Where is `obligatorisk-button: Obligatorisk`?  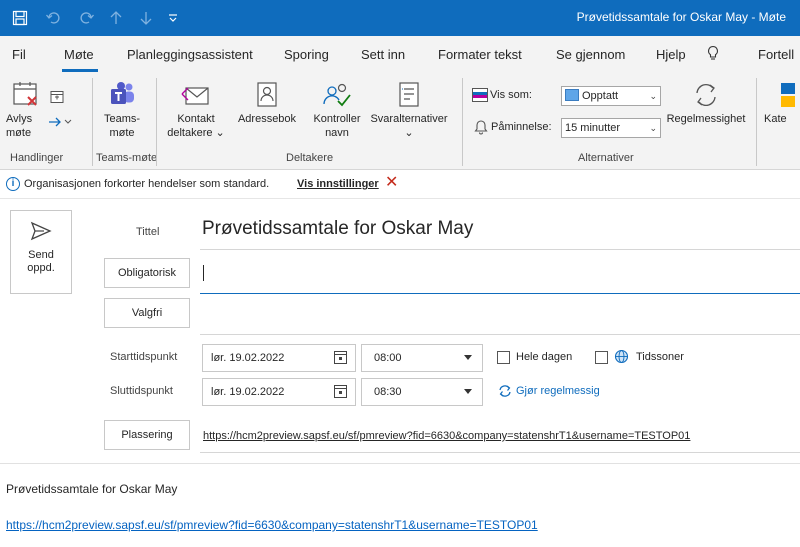 obligatorisk-button: Obligatorisk is located at coordinates (147, 273).